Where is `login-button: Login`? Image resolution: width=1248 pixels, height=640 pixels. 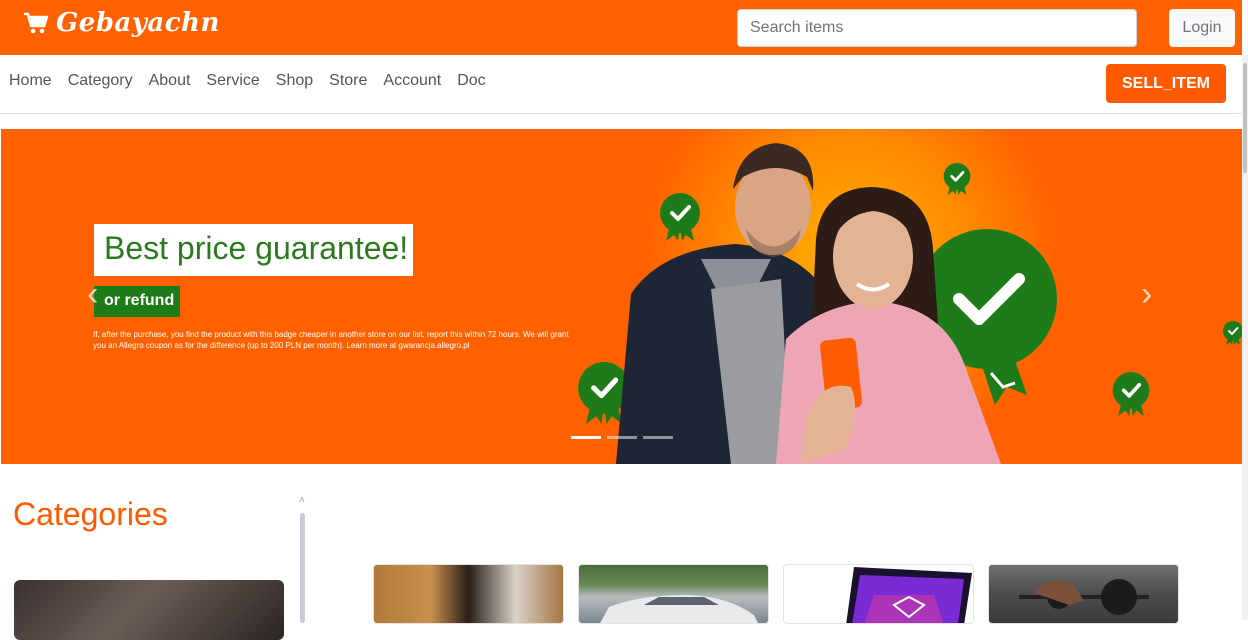 login-button: Login is located at coordinates (1202, 28).